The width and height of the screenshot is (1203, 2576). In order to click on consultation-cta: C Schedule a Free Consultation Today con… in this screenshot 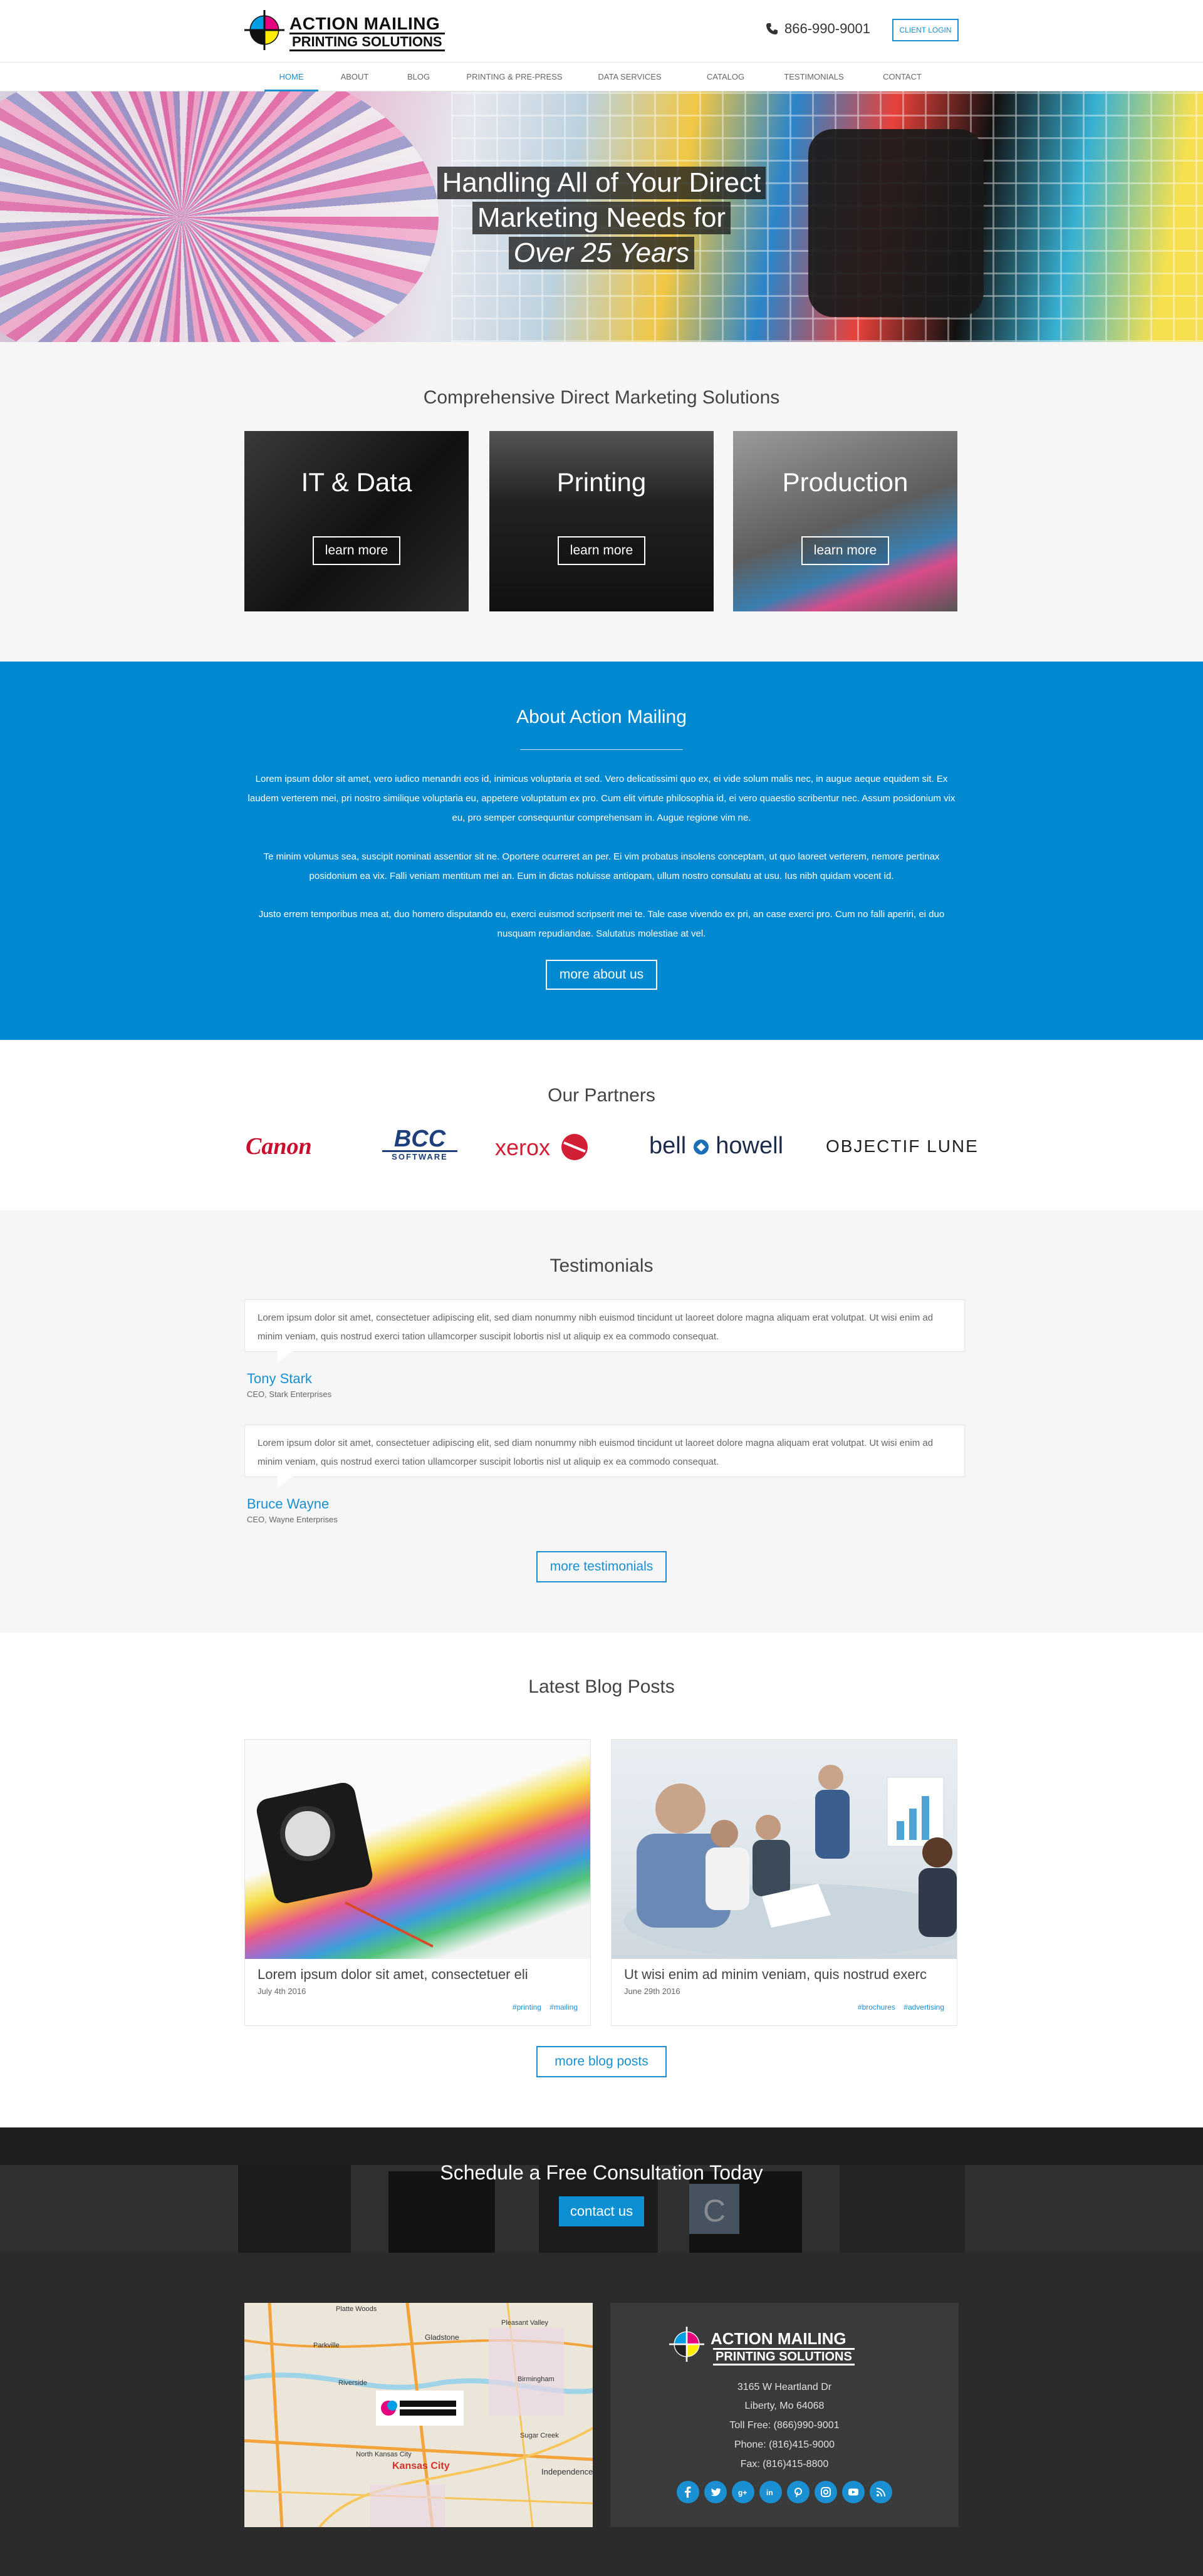, I will do `click(601, 2190)`.